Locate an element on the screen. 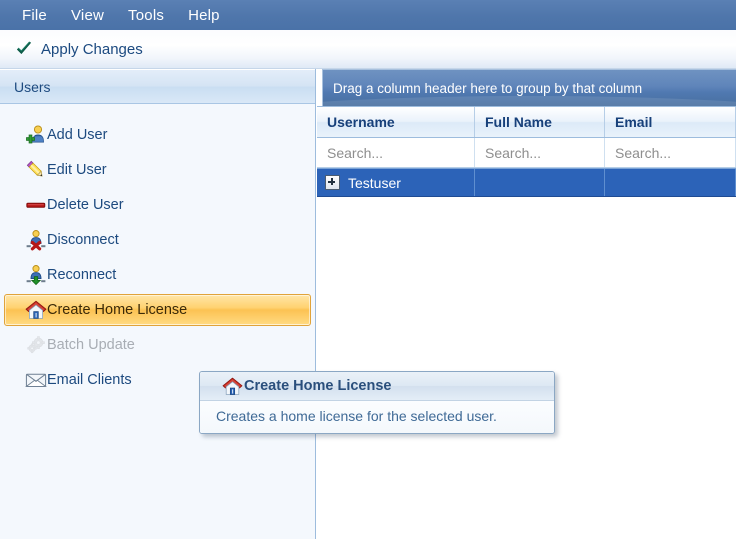 This screenshot has width=736, height=539. tooltip-header: Create Home License is located at coordinates (377, 386).